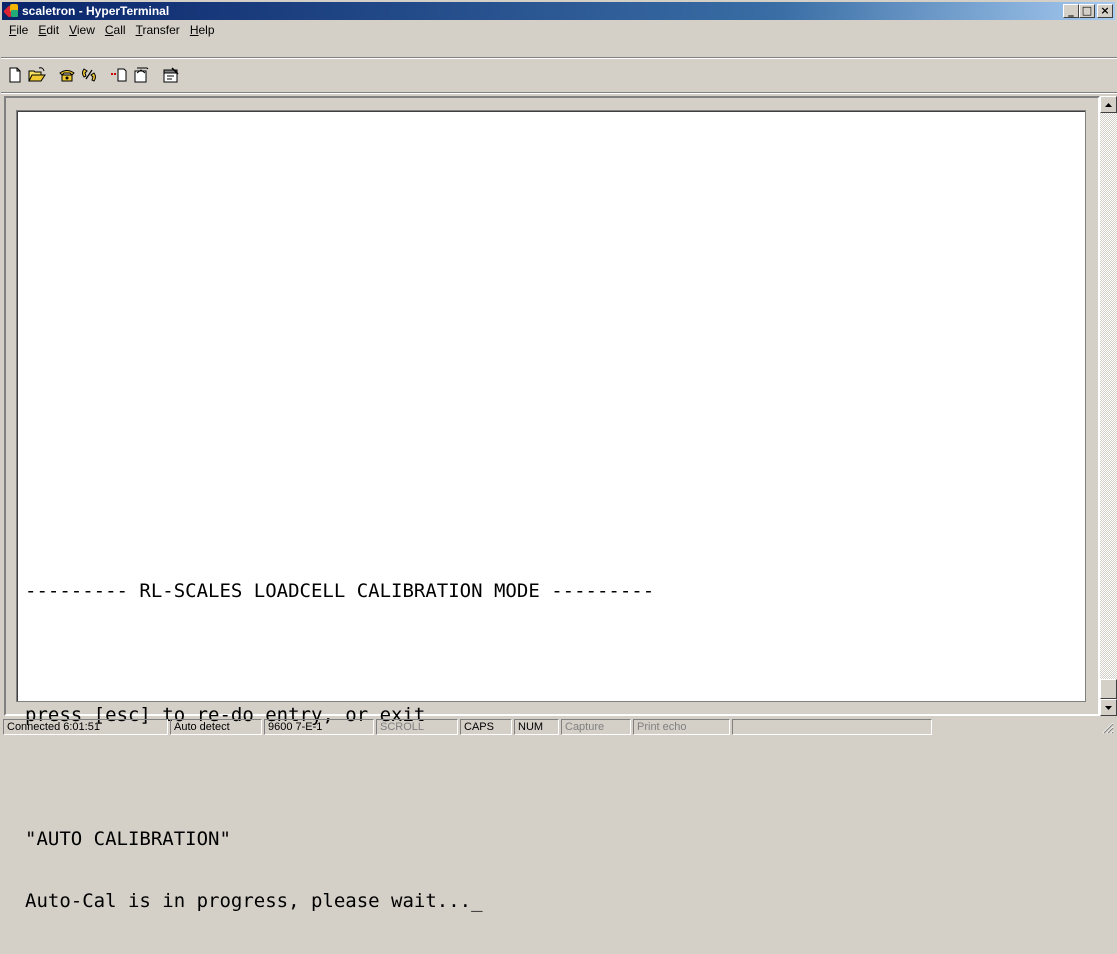  What do you see at coordinates (18, 30) in the screenshot?
I see `menu-file: File` at bounding box center [18, 30].